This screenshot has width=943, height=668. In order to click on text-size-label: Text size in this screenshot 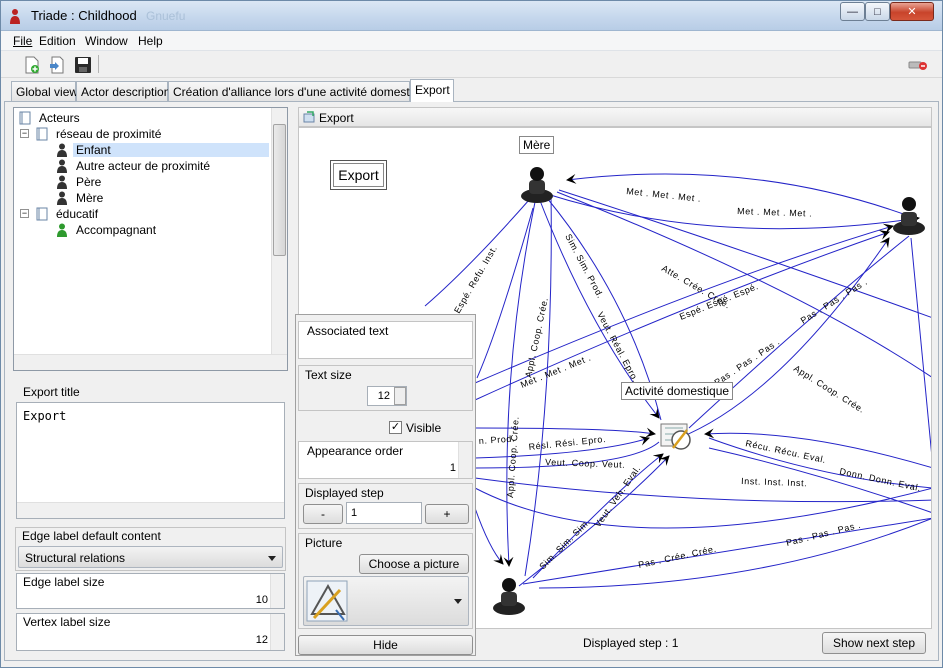, I will do `click(328, 375)`.